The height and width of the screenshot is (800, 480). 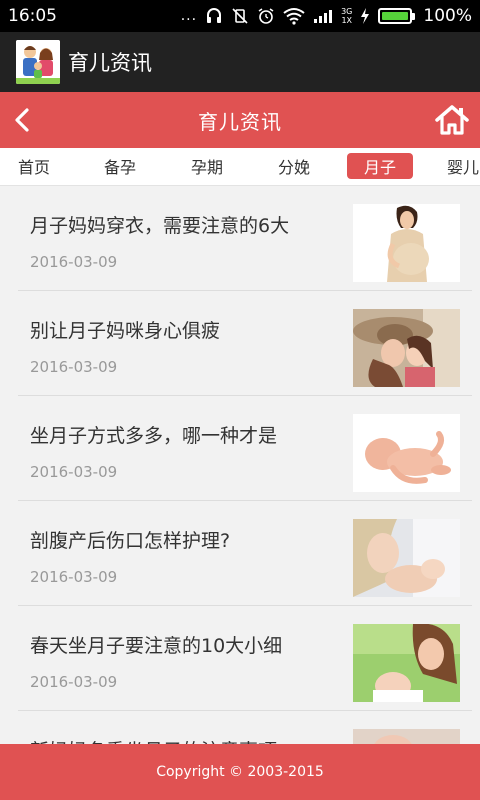 What do you see at coordinates (406, 736) in the screenshot?
I see `partial-photo` at bounding box center [406, 736].